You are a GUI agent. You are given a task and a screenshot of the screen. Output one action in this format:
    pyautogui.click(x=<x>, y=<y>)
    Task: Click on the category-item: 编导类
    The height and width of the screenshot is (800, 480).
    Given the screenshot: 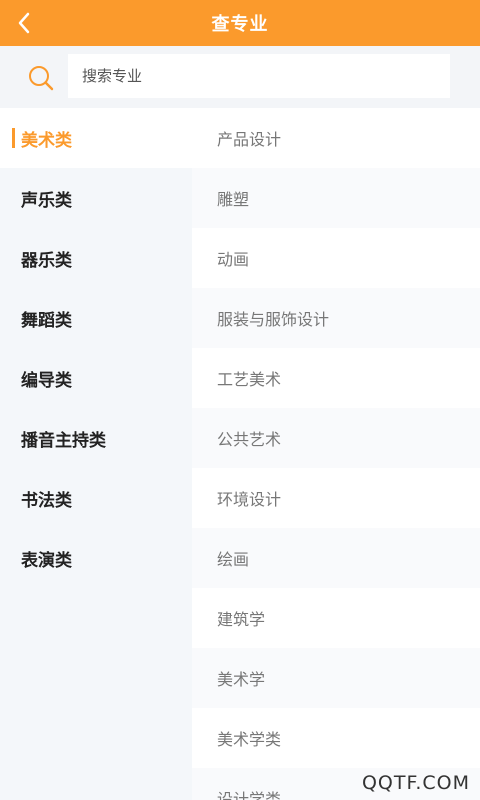 What is the action you would take?
    pyautogui.click(x=96, y=378)
    